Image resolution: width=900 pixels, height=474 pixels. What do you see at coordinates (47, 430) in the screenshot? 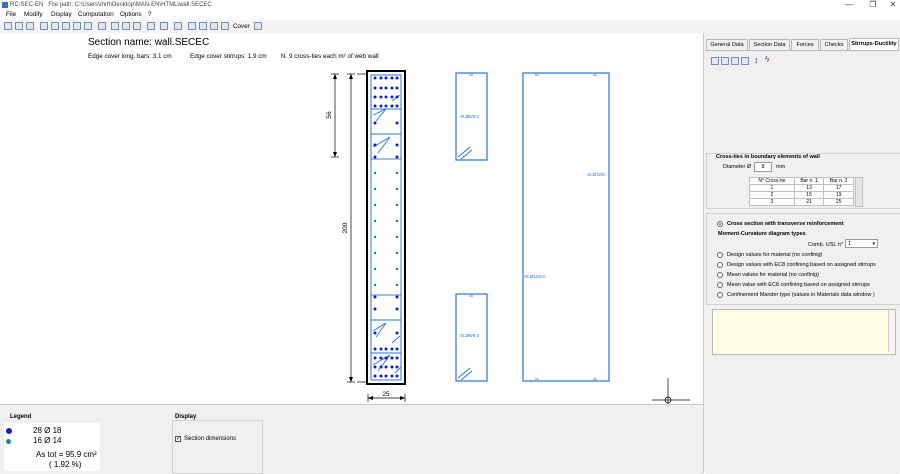
I see `legend-row-1: 28 Ø 18` at bounding box center [47, 430].